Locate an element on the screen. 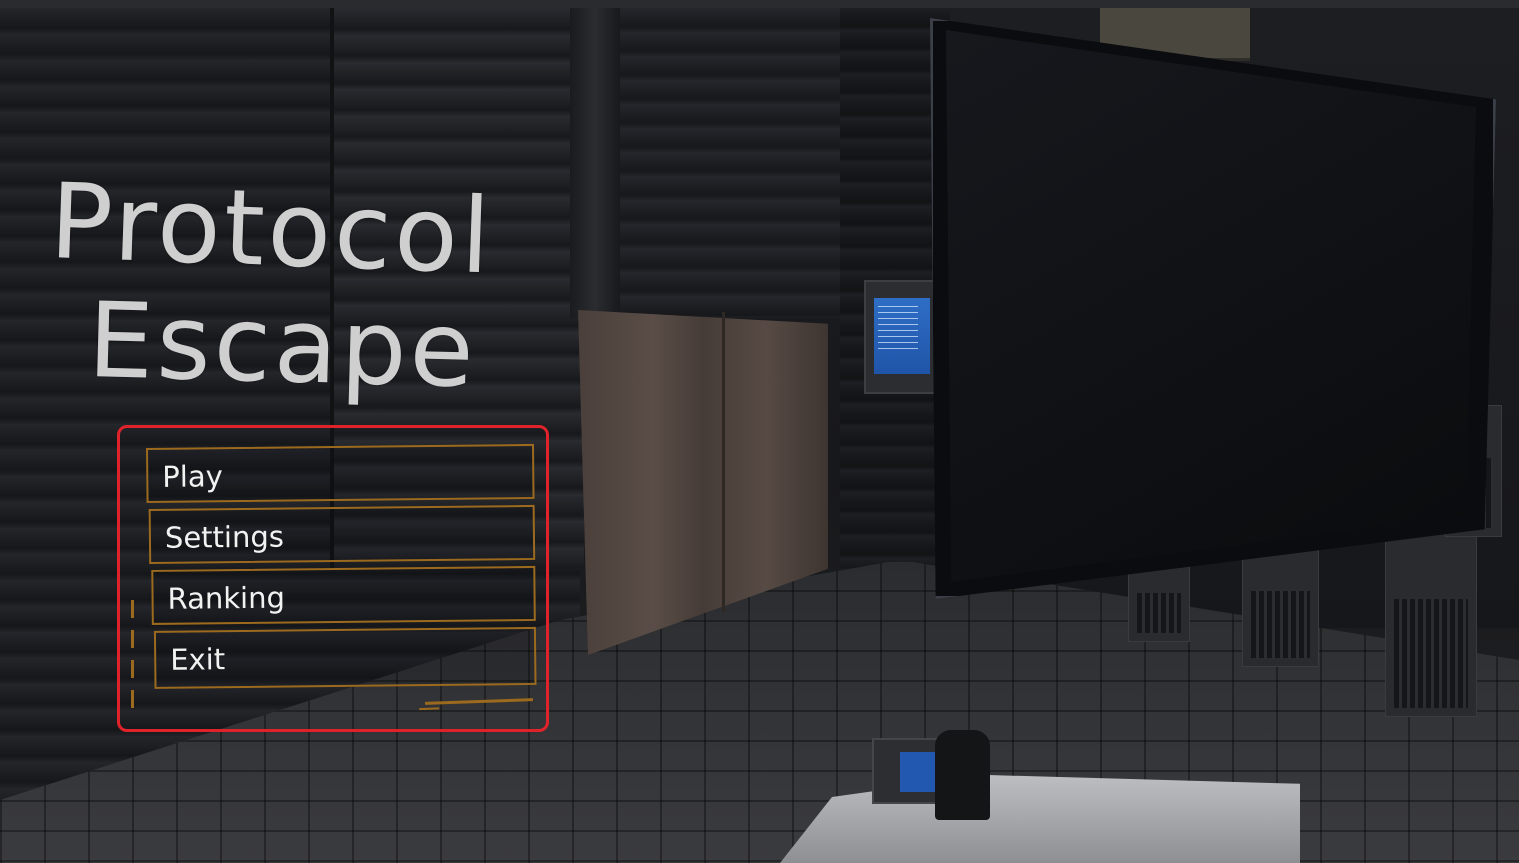  desk-terminal-screen is located at coordinates (919, 772).